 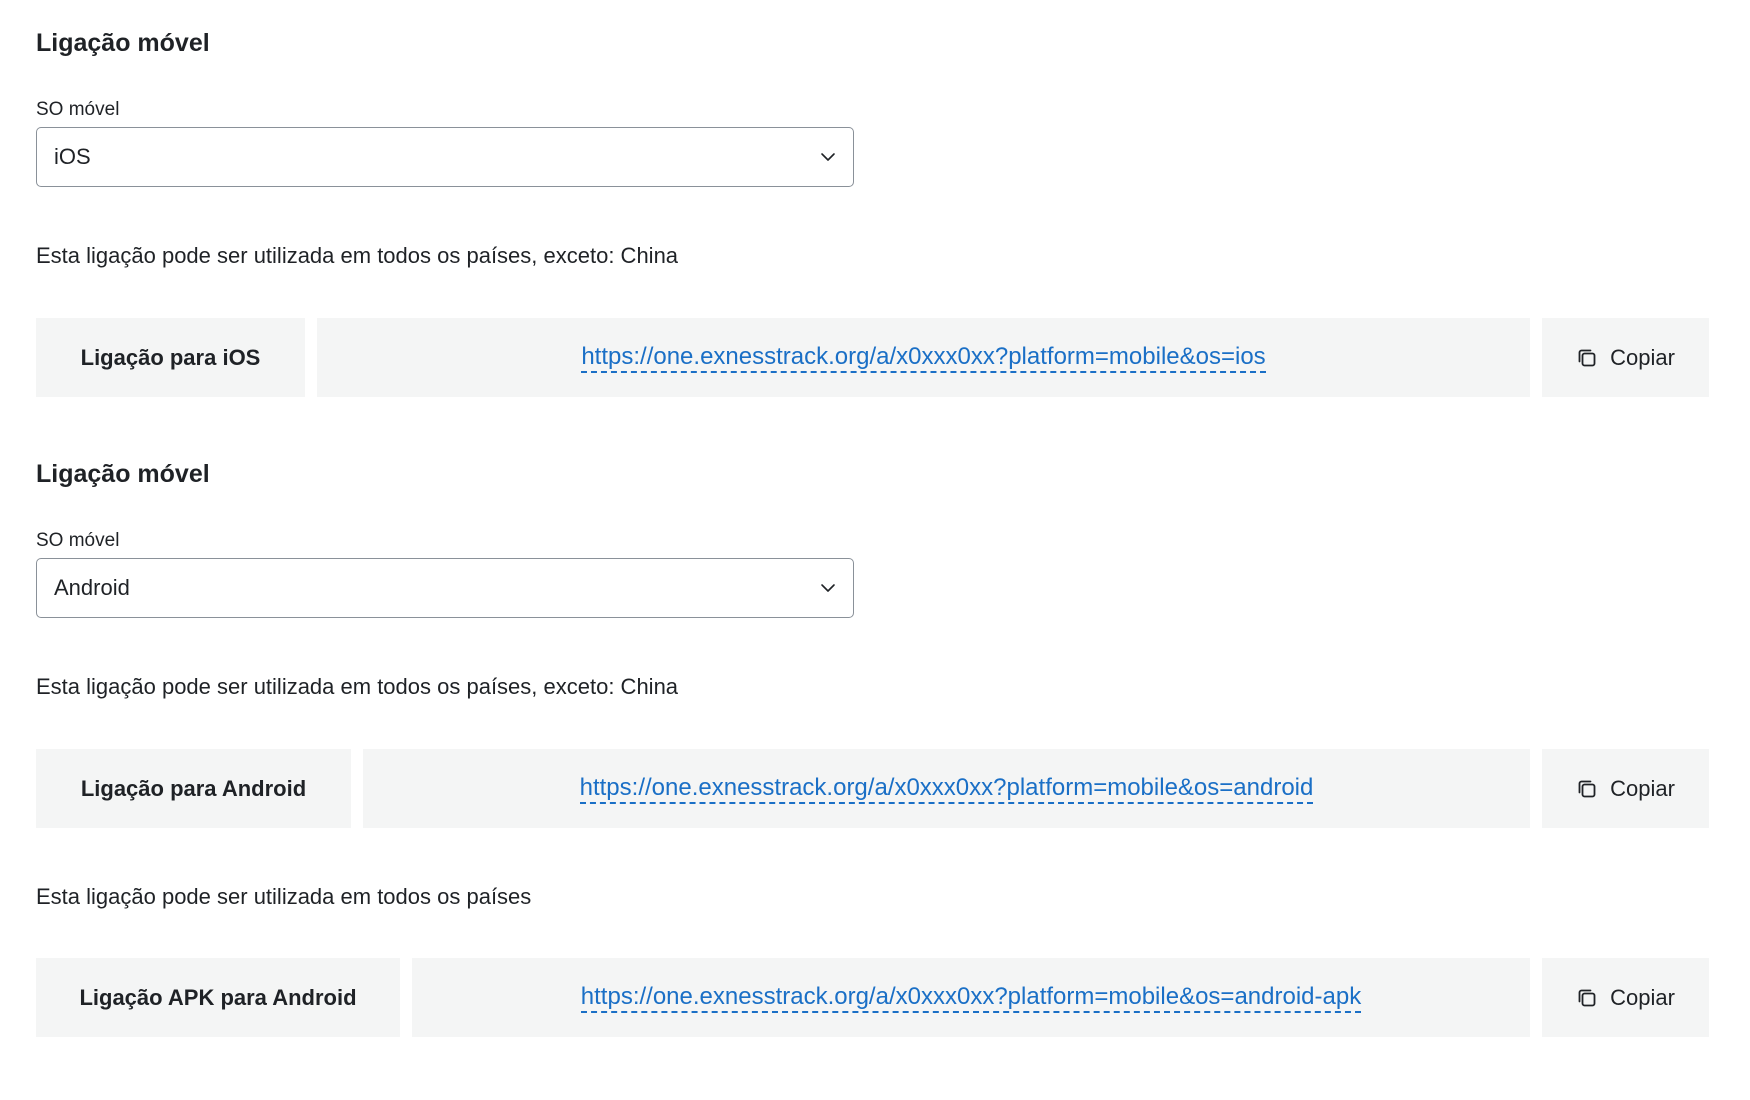 I want to click on copy-button-android-apk: Copiar, so click(x=1625, y=997).